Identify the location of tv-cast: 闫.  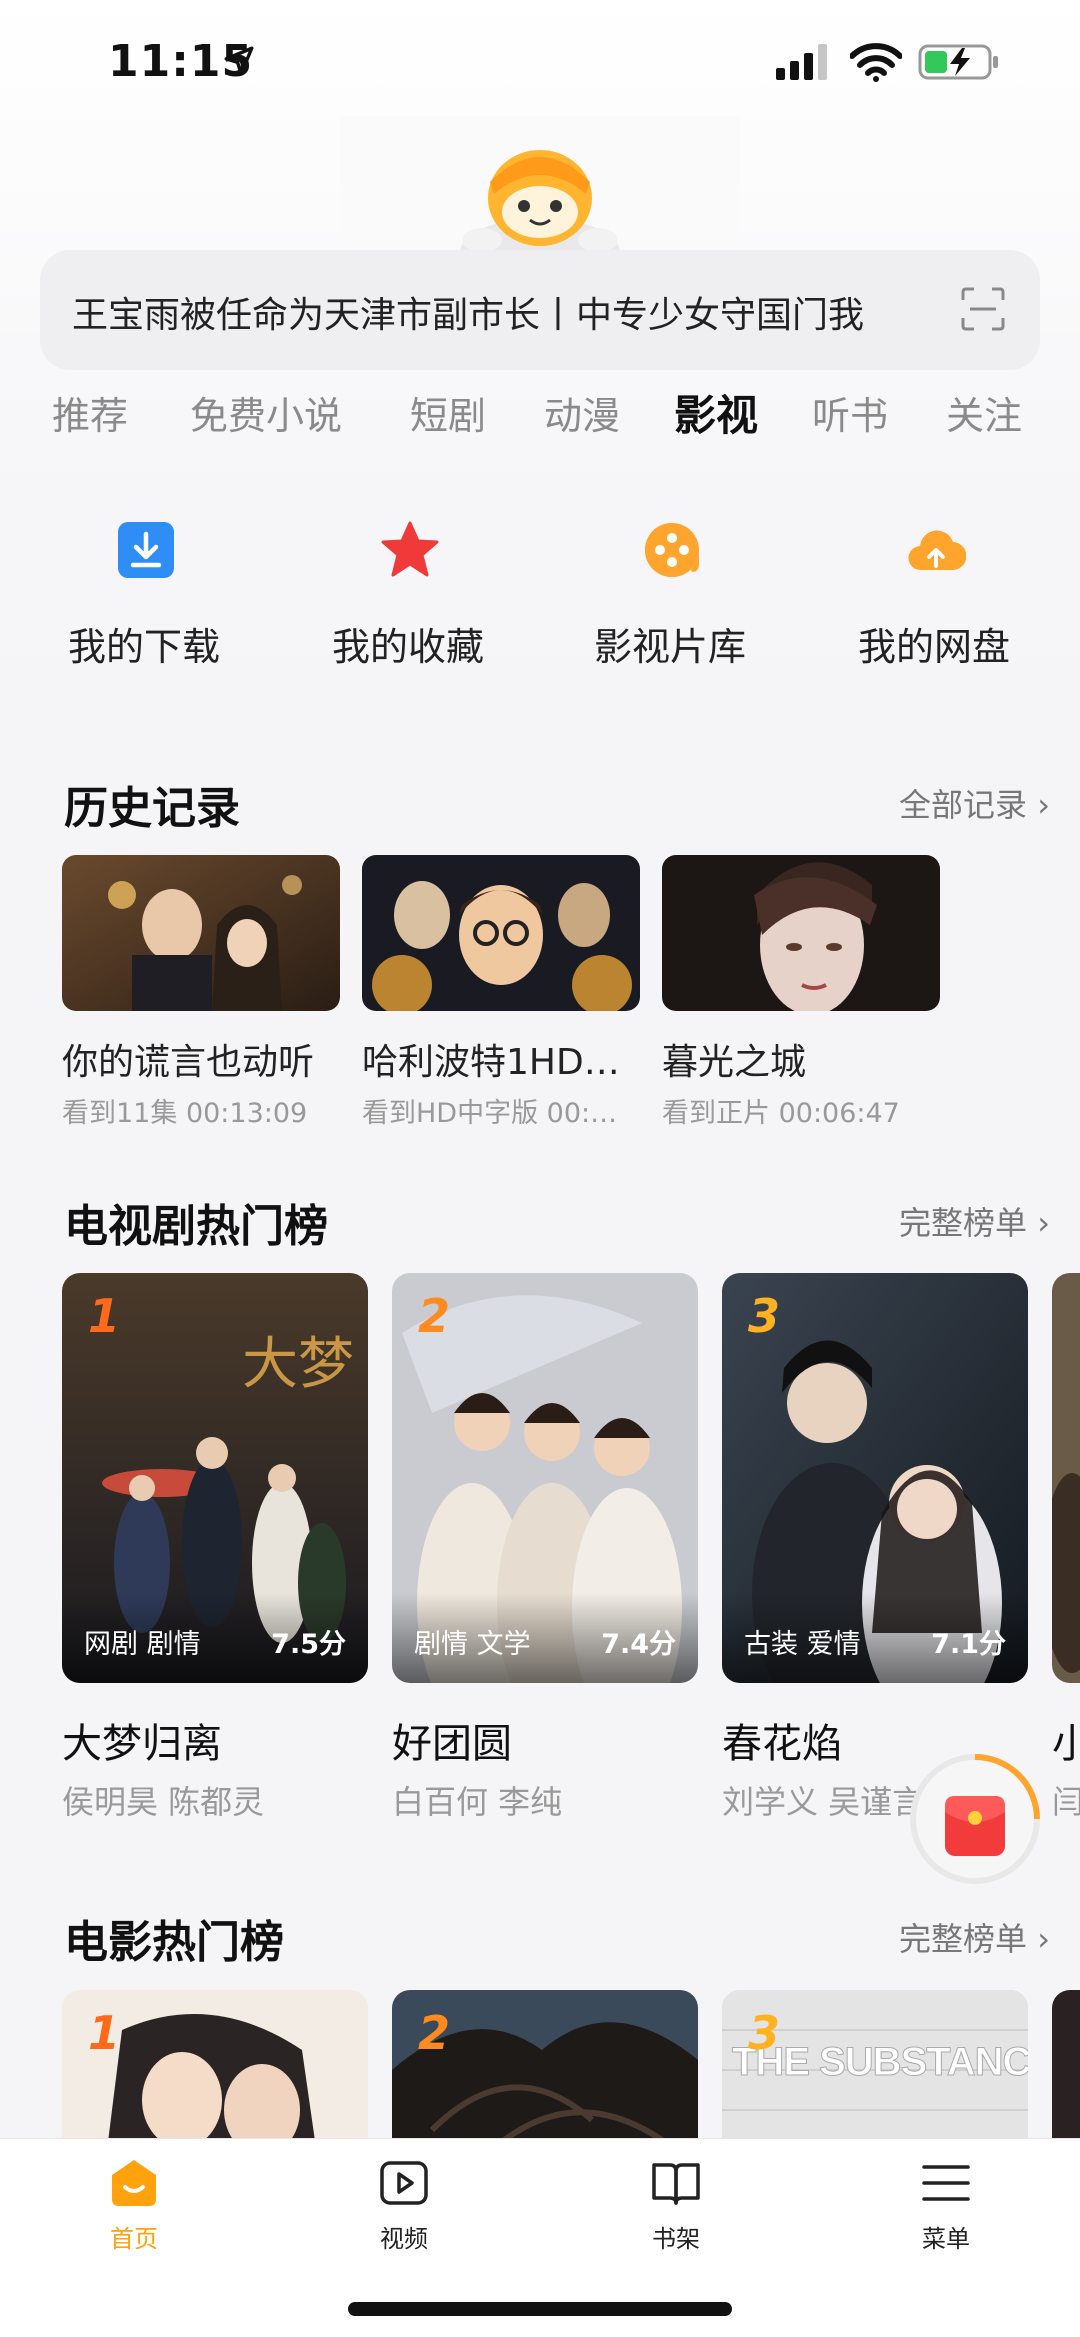
(1066, 1802).